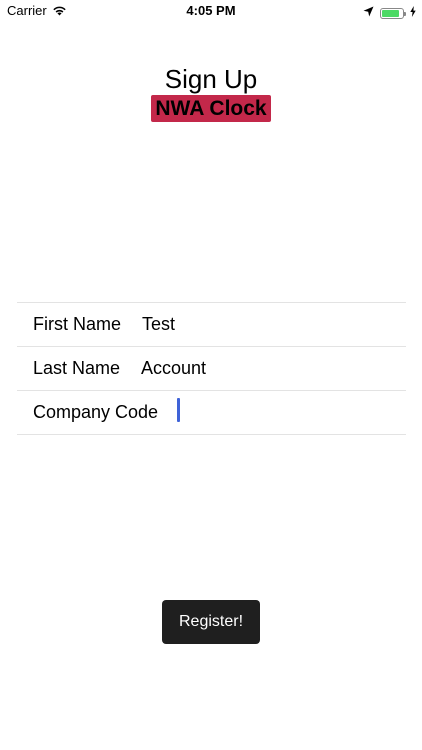 The width and height of the screenshot is (422, 750). Describe the element at coordinates (211, 413) in the screenshot. I see `company-code-row: Company Code` at that location.